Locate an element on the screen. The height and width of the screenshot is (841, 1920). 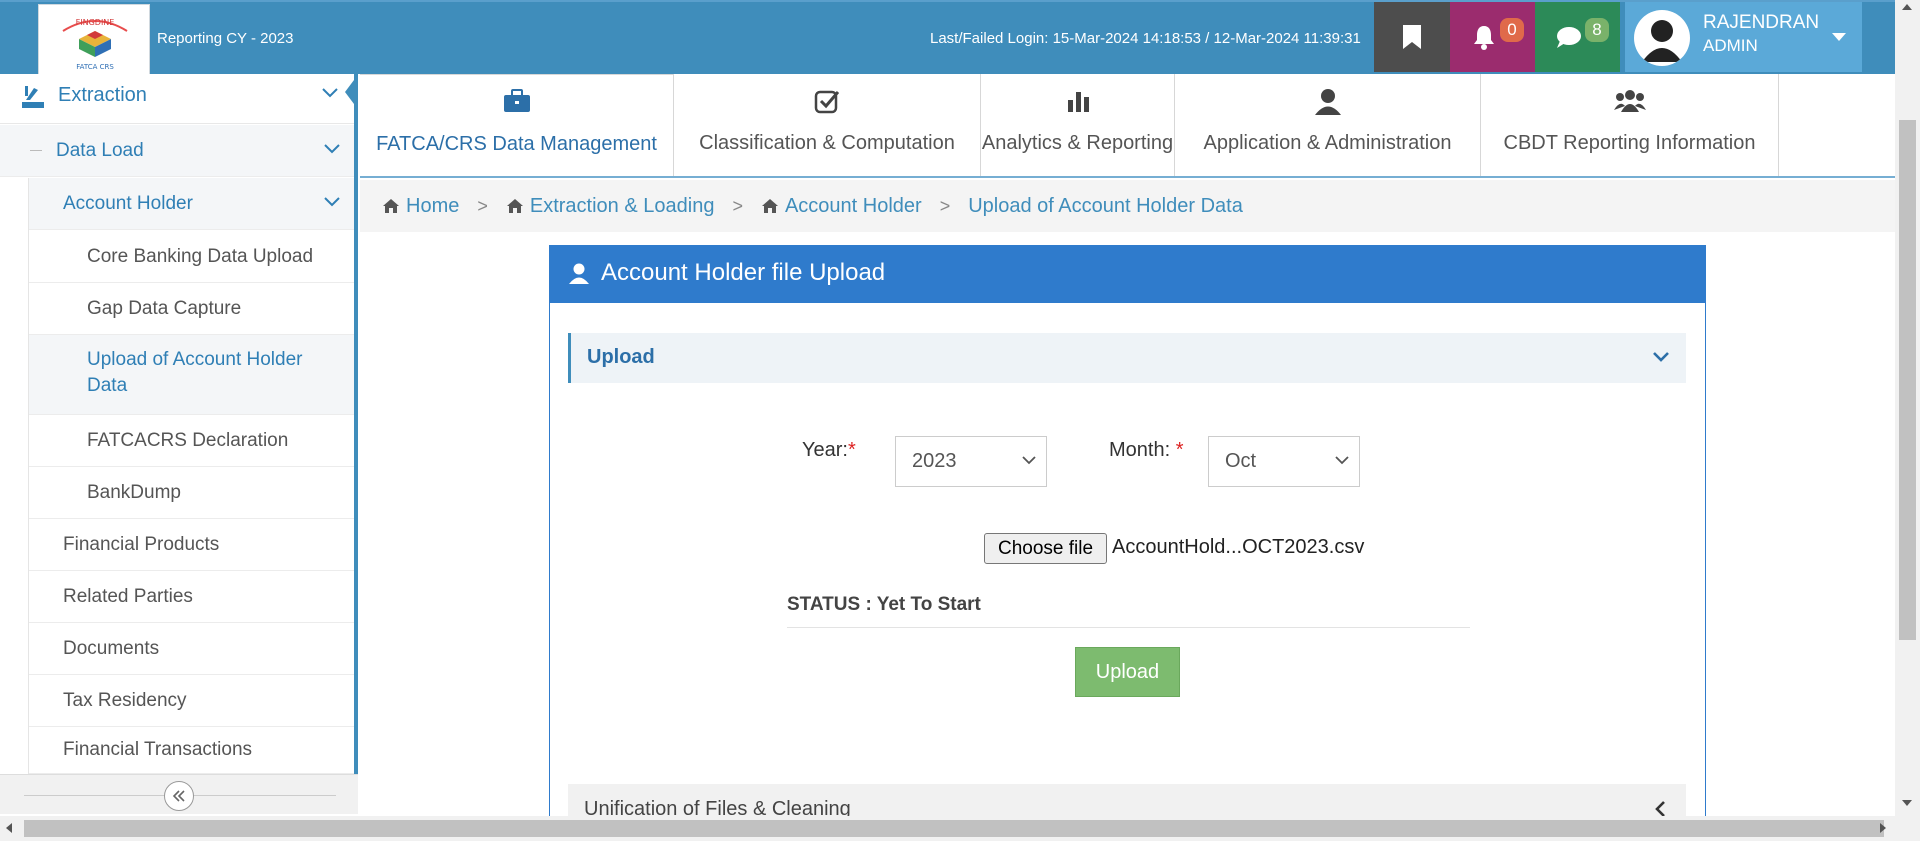
tab-label: Classification & Computation is located at coordinates (827, 143).